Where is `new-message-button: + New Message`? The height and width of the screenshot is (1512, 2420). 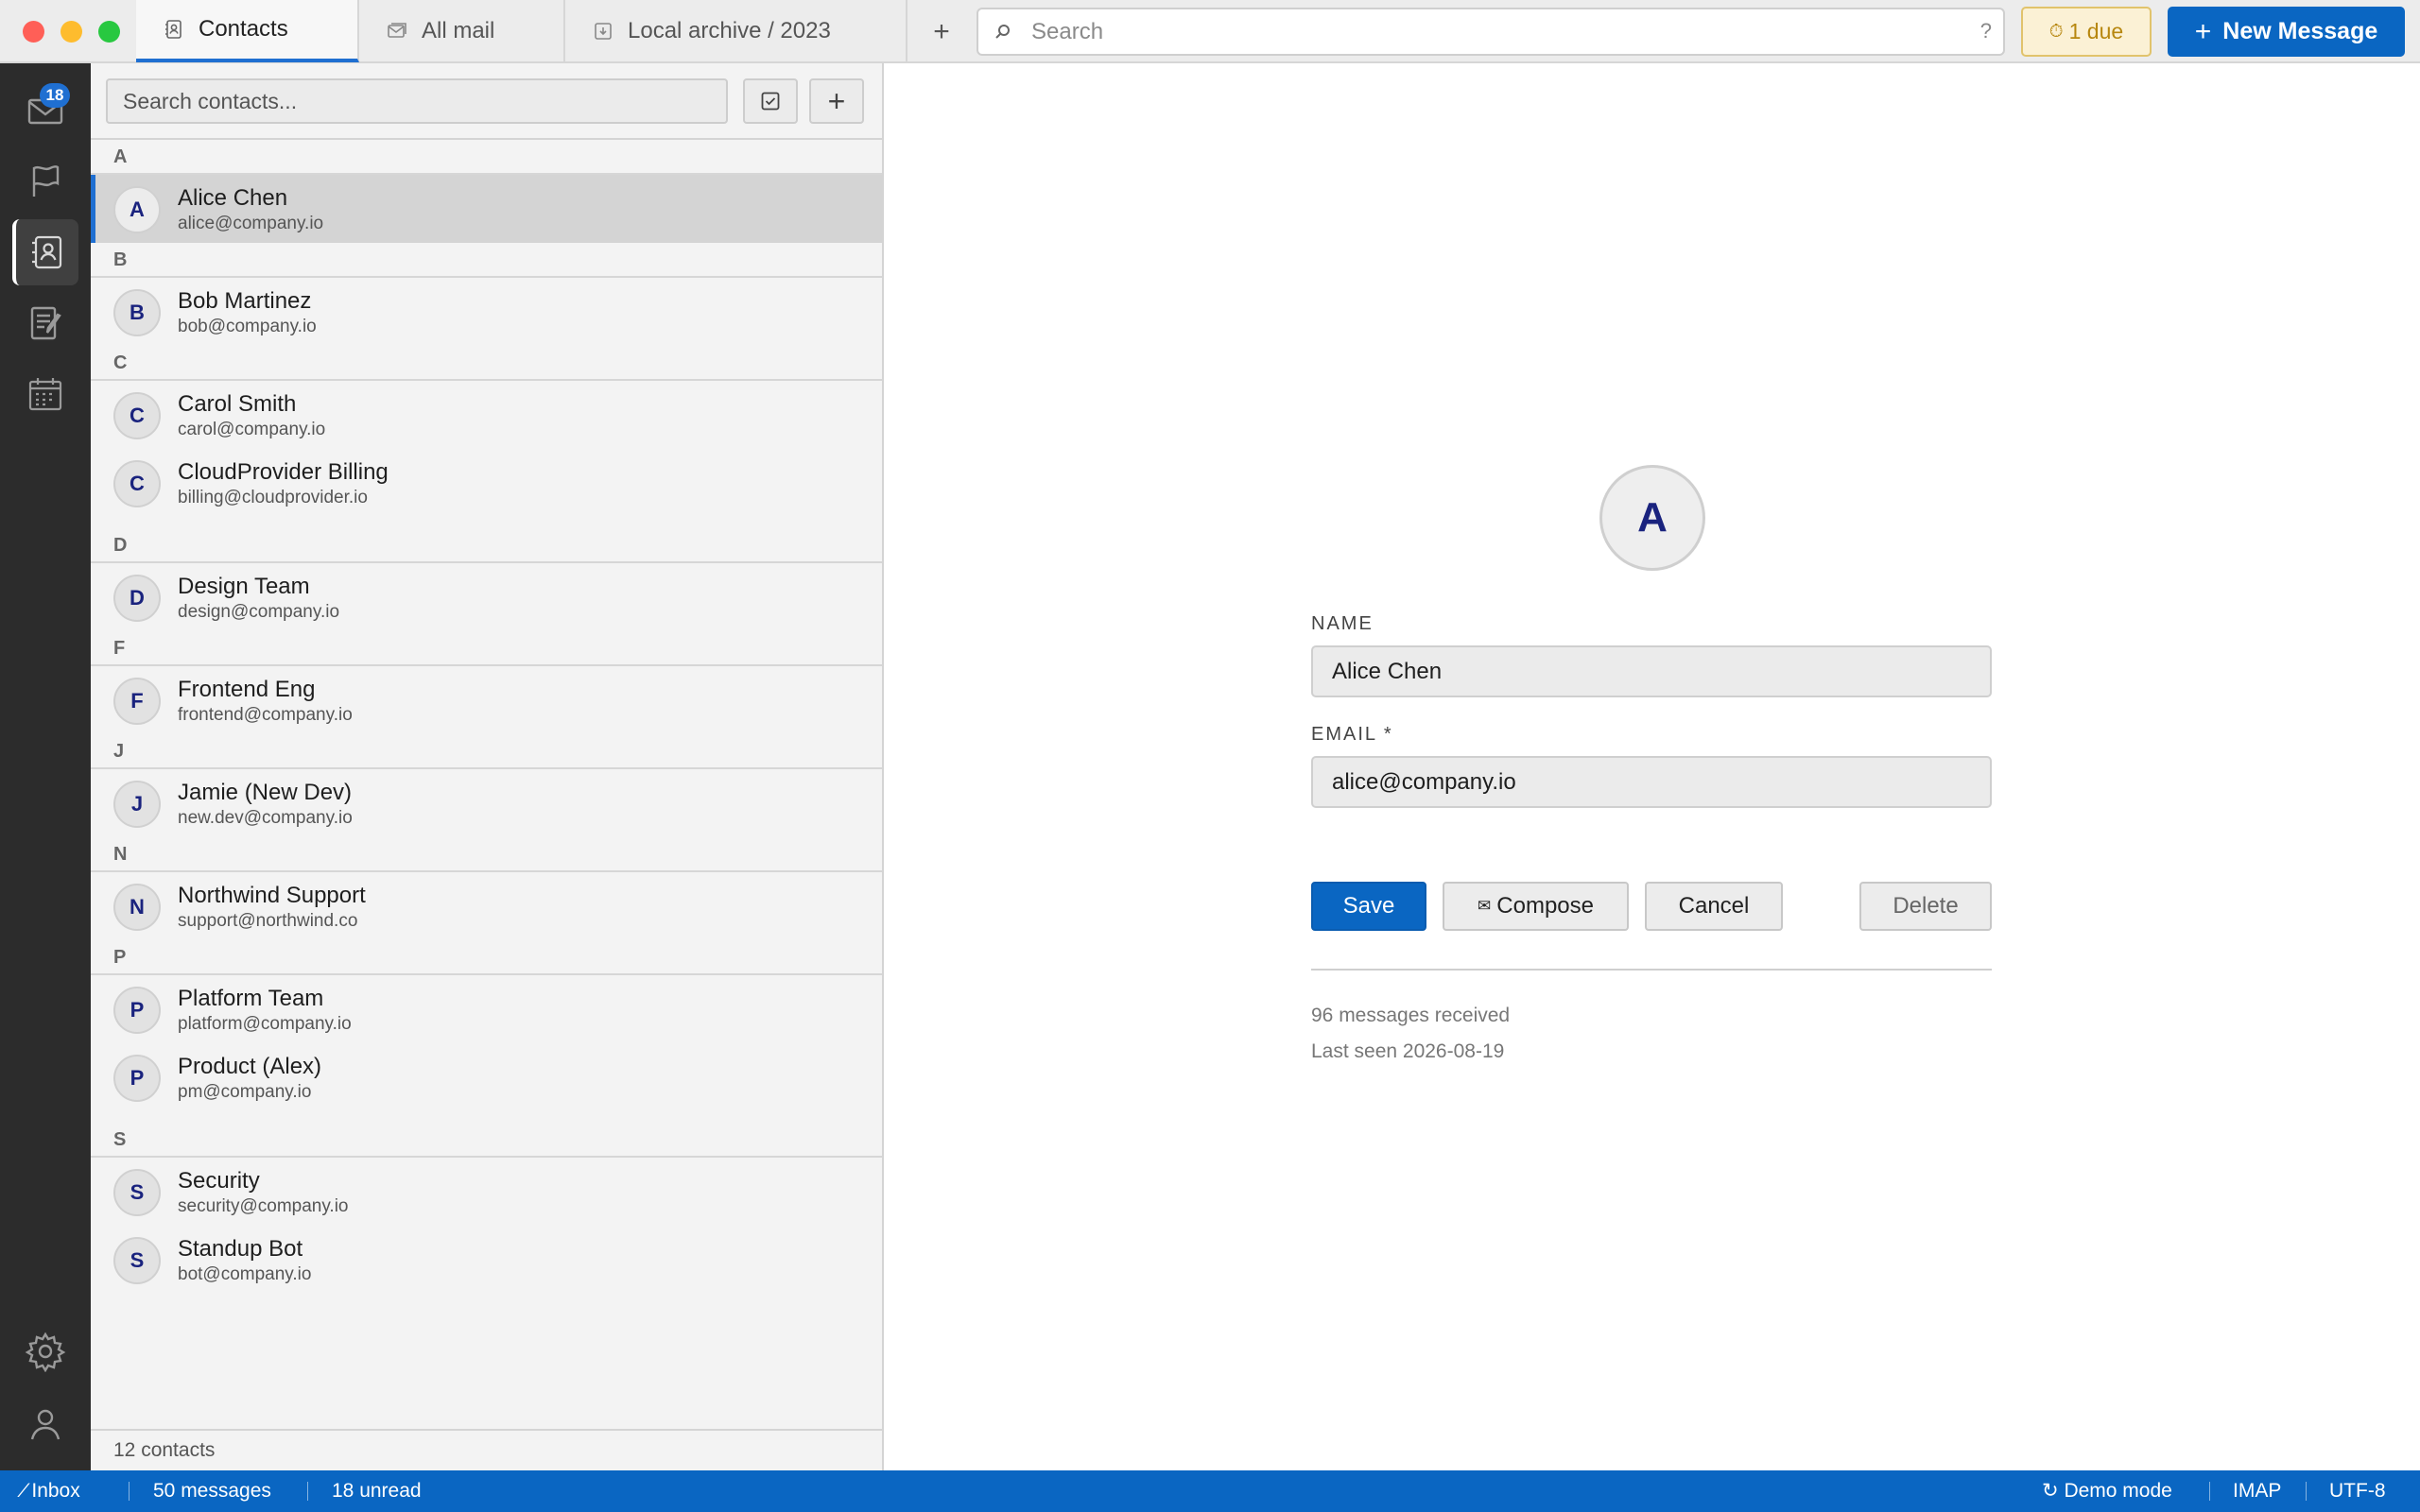 new-message-button: + New Message is located at coordinates (2287, 32).